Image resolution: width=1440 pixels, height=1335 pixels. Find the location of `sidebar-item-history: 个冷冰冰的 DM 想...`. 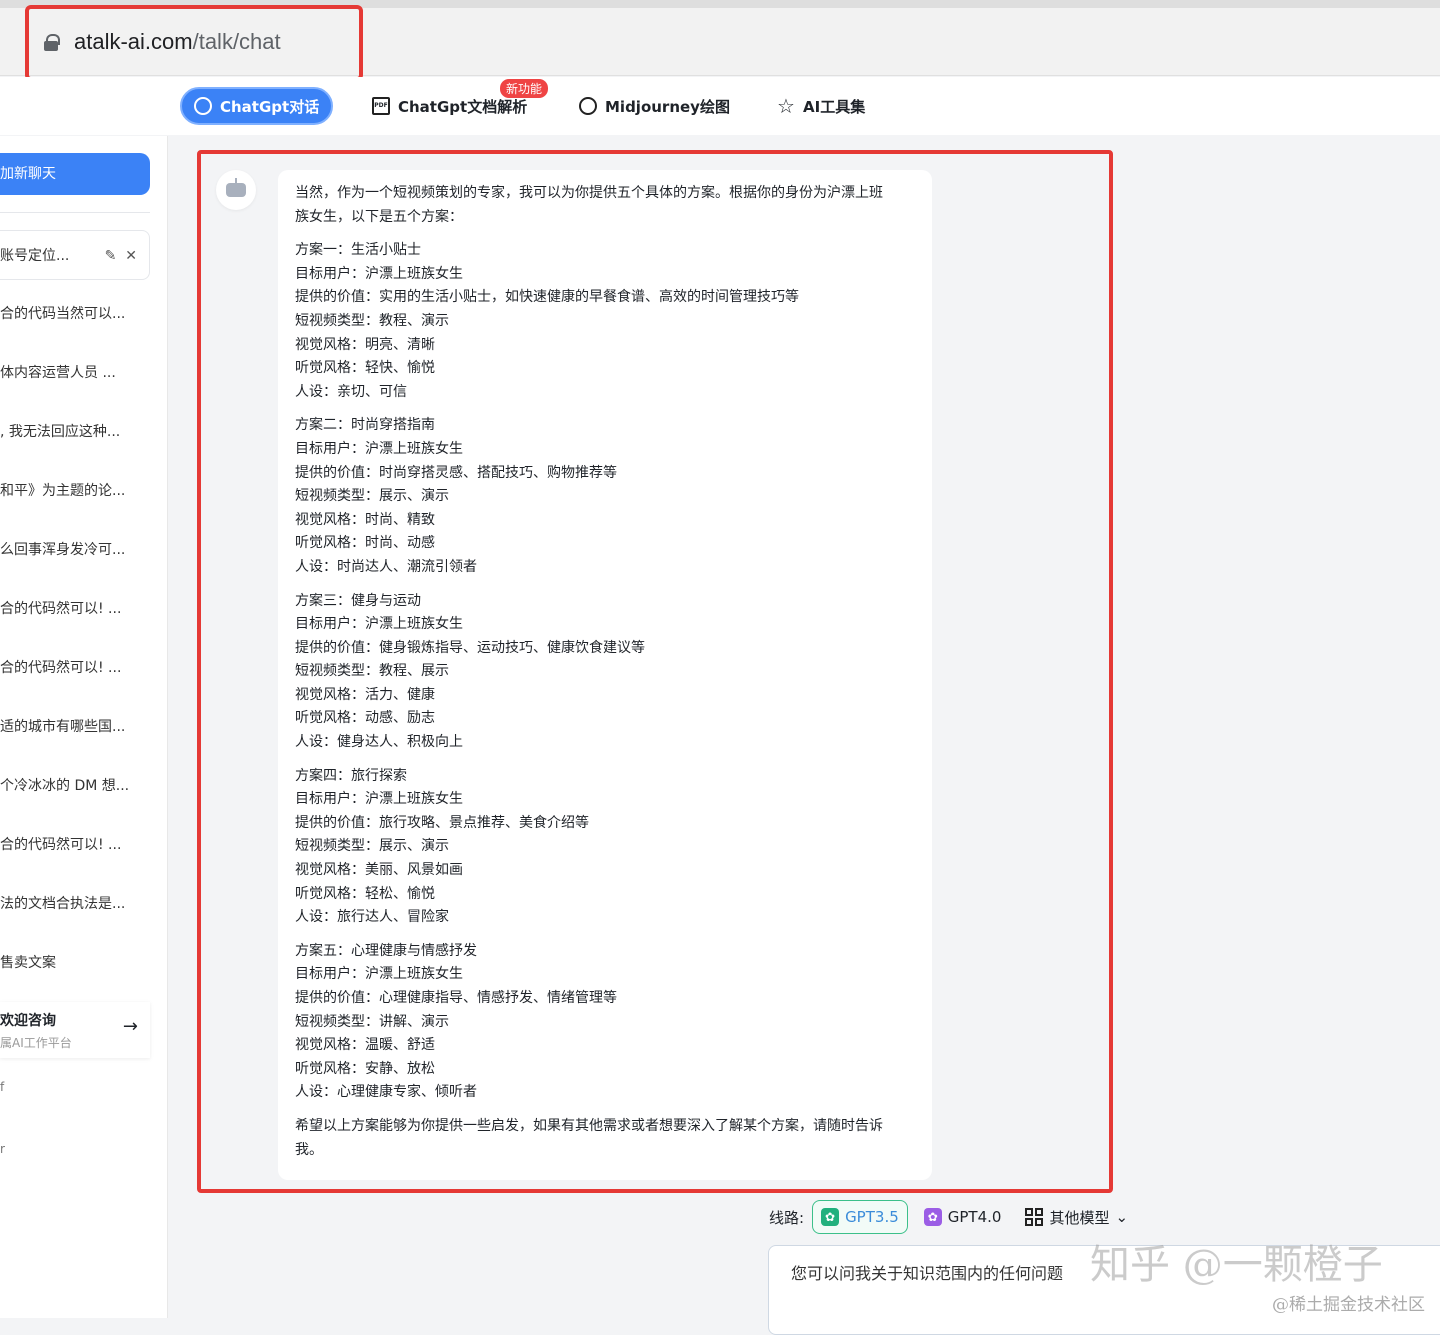

sidebar-item-history: 个冷冰冰的 DM 想... is located at coordinates (75, 786).